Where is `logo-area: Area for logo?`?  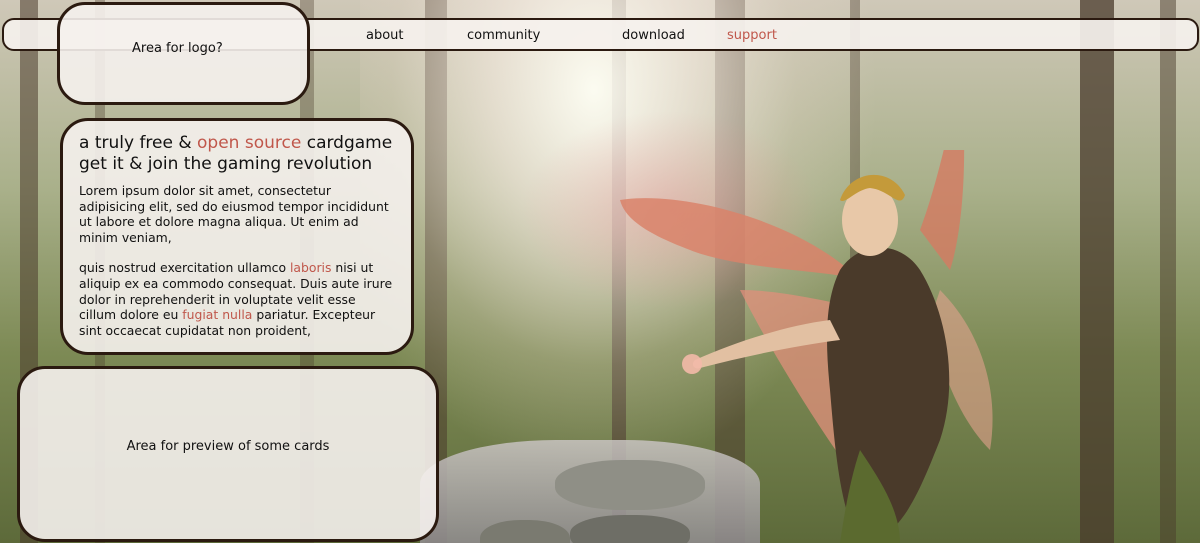
logo-area: Area for logo? is located at coordinates (183, 53).